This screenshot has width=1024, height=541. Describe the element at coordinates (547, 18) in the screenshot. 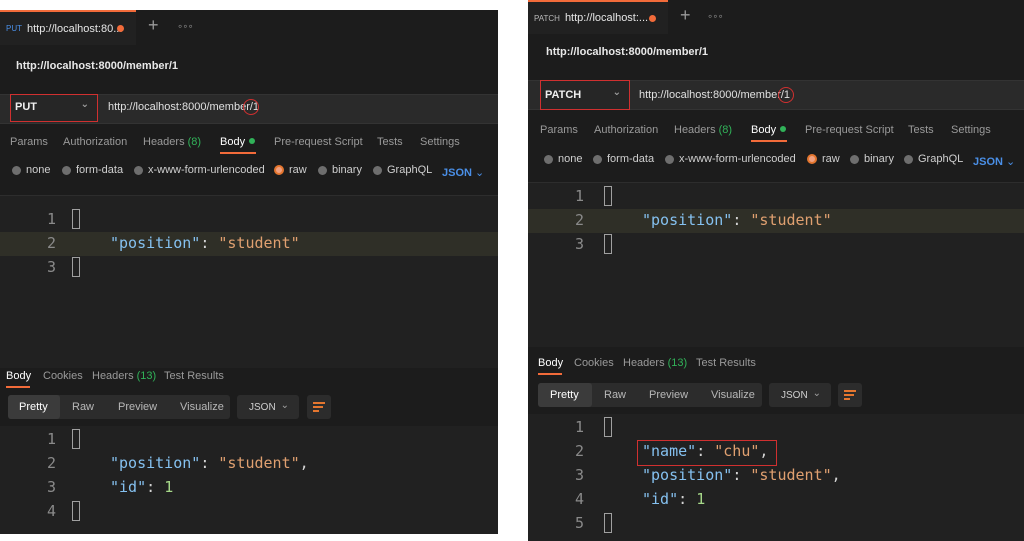

I see `tab-method: PATCH` at that location.